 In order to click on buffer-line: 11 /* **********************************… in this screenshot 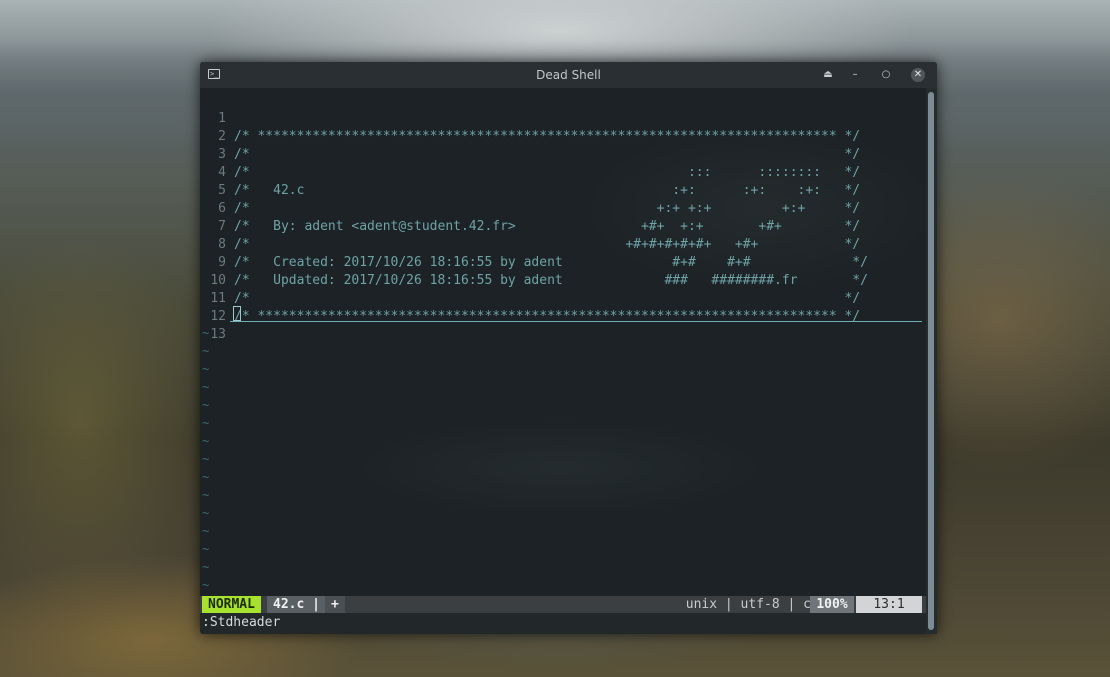, I will do `click(563, 298)`.